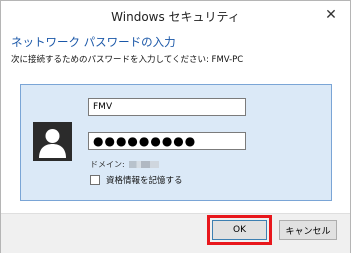  Describe the element at coordinates (167, 107) in the screenshot. I see `username-field` at that location.